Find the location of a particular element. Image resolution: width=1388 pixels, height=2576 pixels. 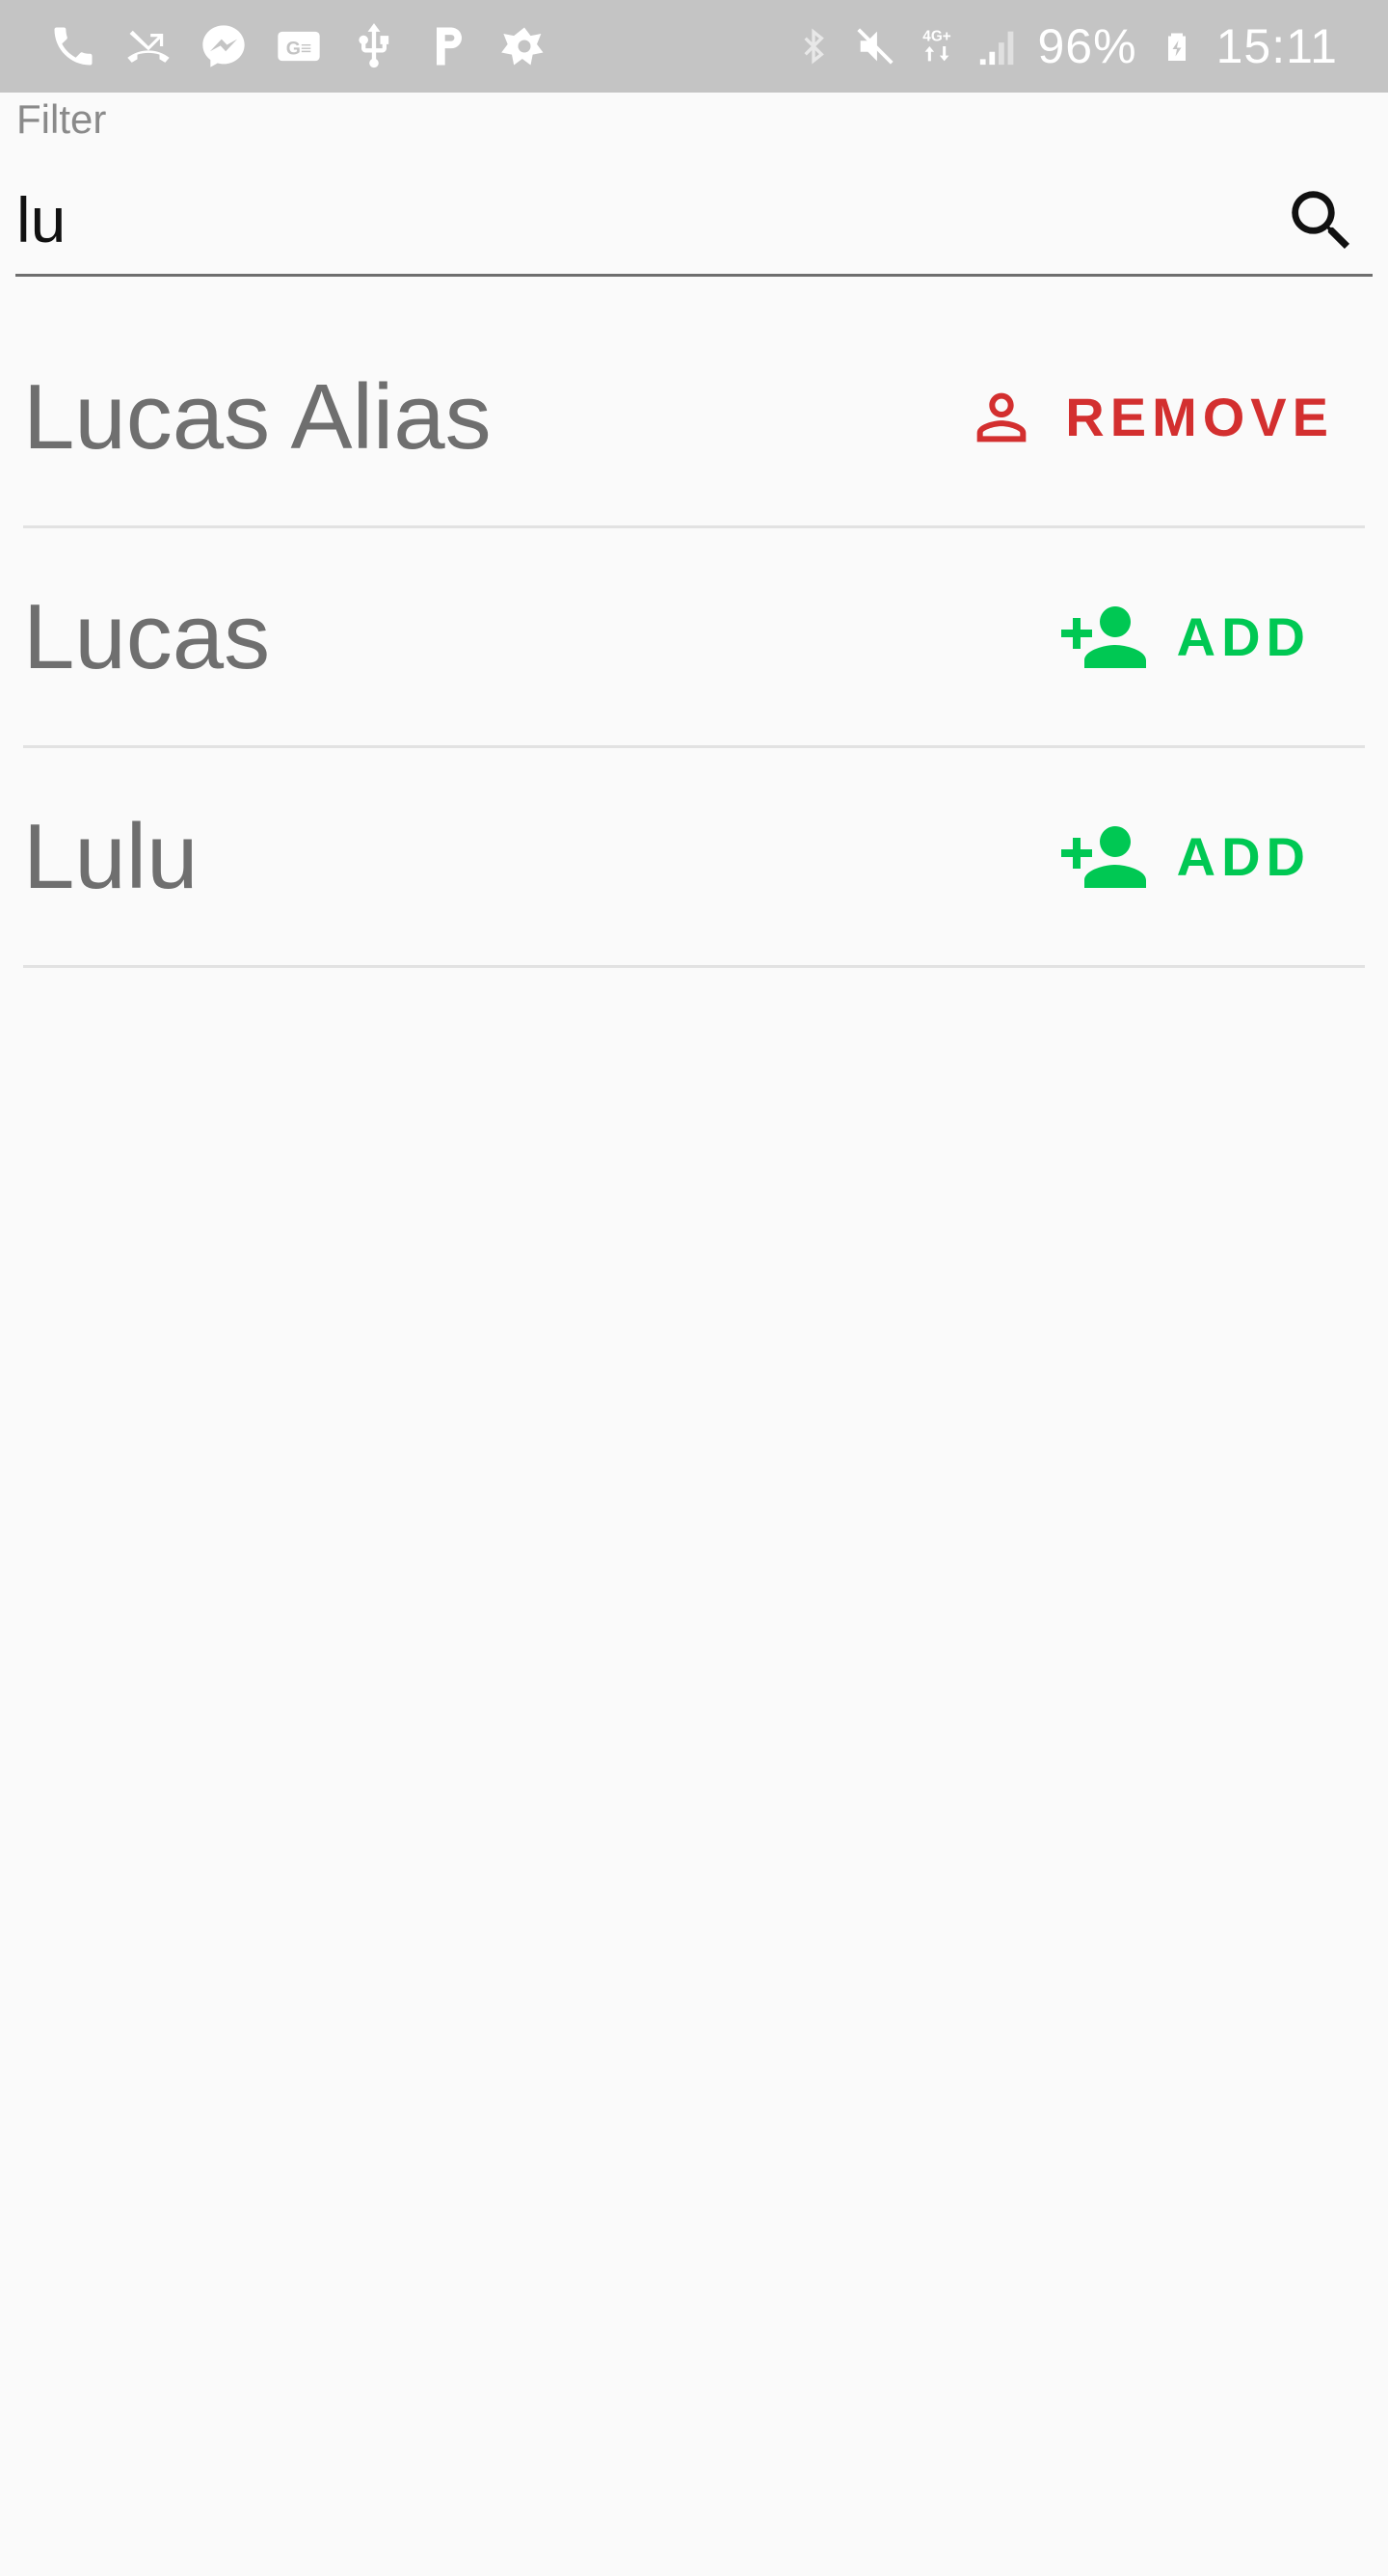

remove-button: REMOVE is located at coordinates (1149, 418).